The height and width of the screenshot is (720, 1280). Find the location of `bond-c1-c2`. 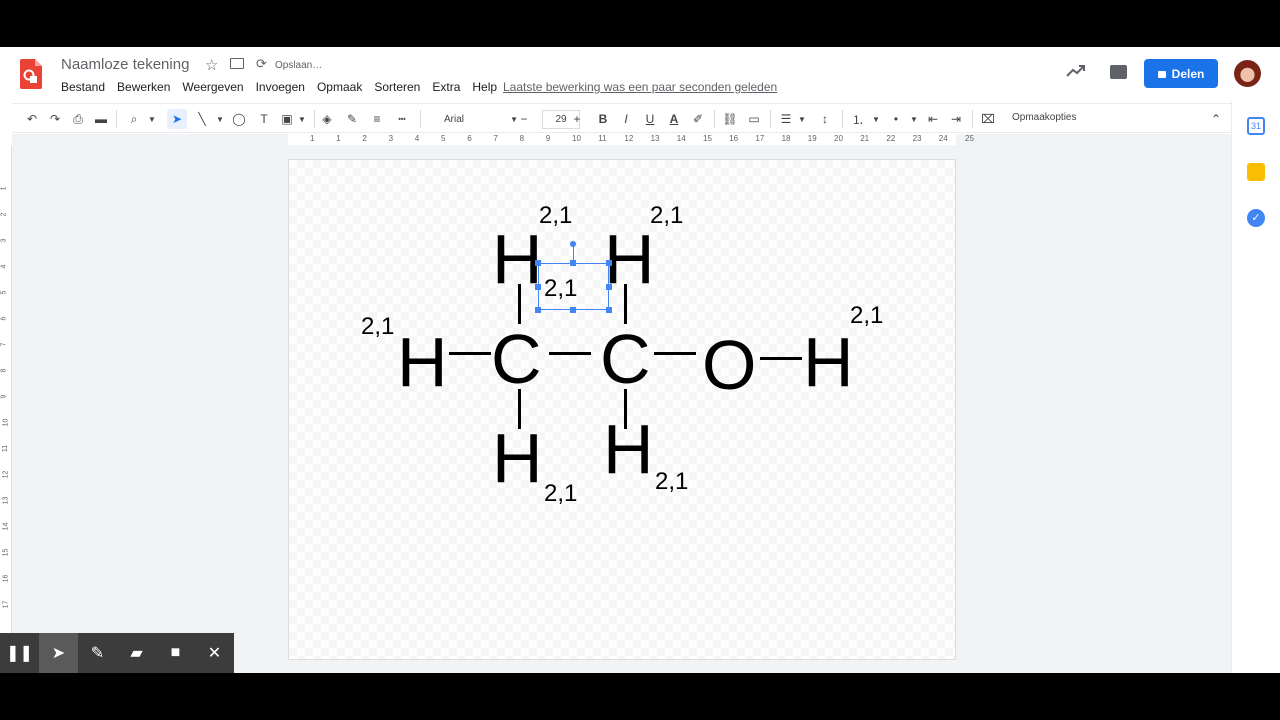

bond-c1-c2 is located at coordinates (570, 353).